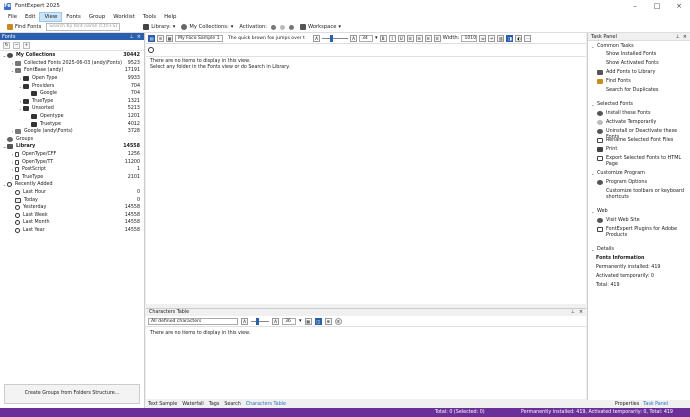 This screenshot has height=417, width=690. Describe the element at coordinates (643, 90) in the screenshot. I see `task-search-duplicates: Search for Duplicates` at that location.